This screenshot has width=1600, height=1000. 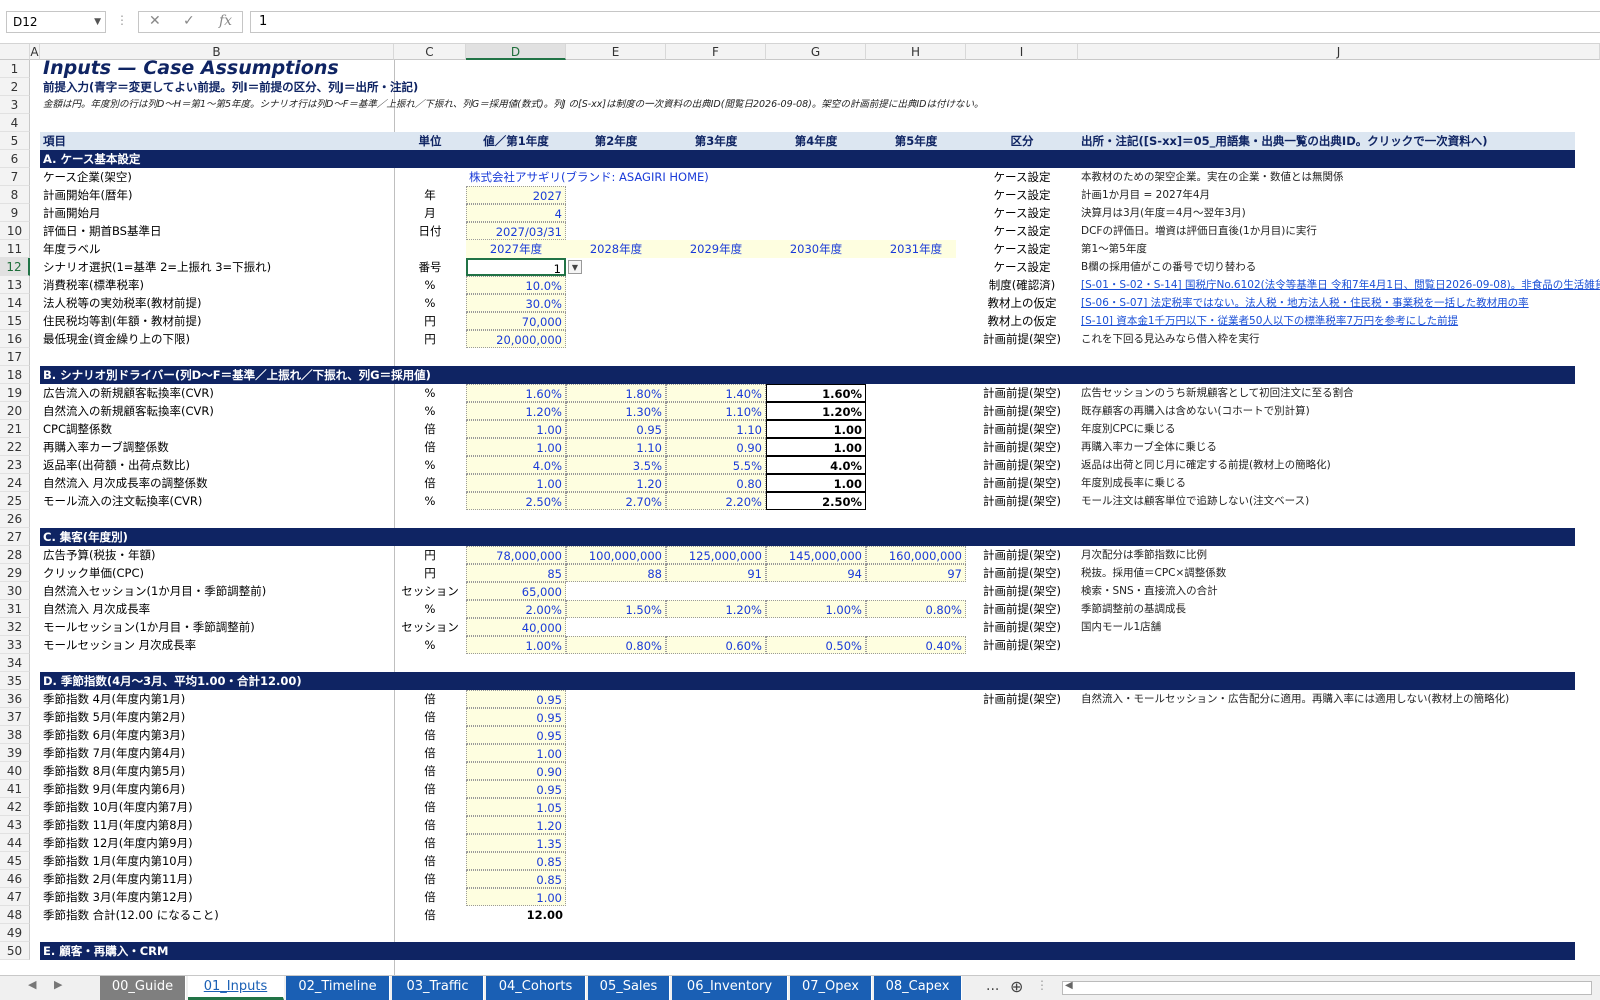 What do you see at coordinates (15, 69) in the screenshot?
I see `row-header: 1` at bounding box center [15, 69].